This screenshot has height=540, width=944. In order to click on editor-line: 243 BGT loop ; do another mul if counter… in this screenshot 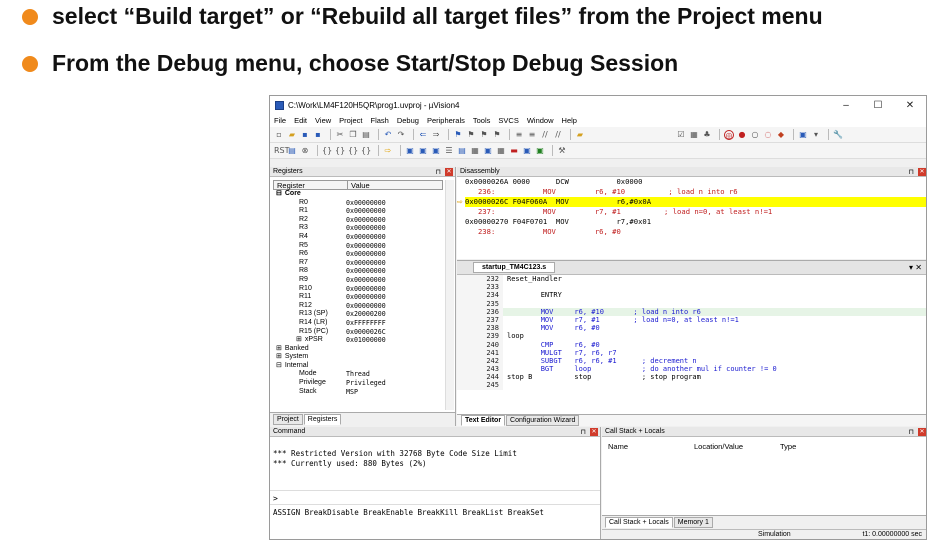, I will do `click(691, 369)`.